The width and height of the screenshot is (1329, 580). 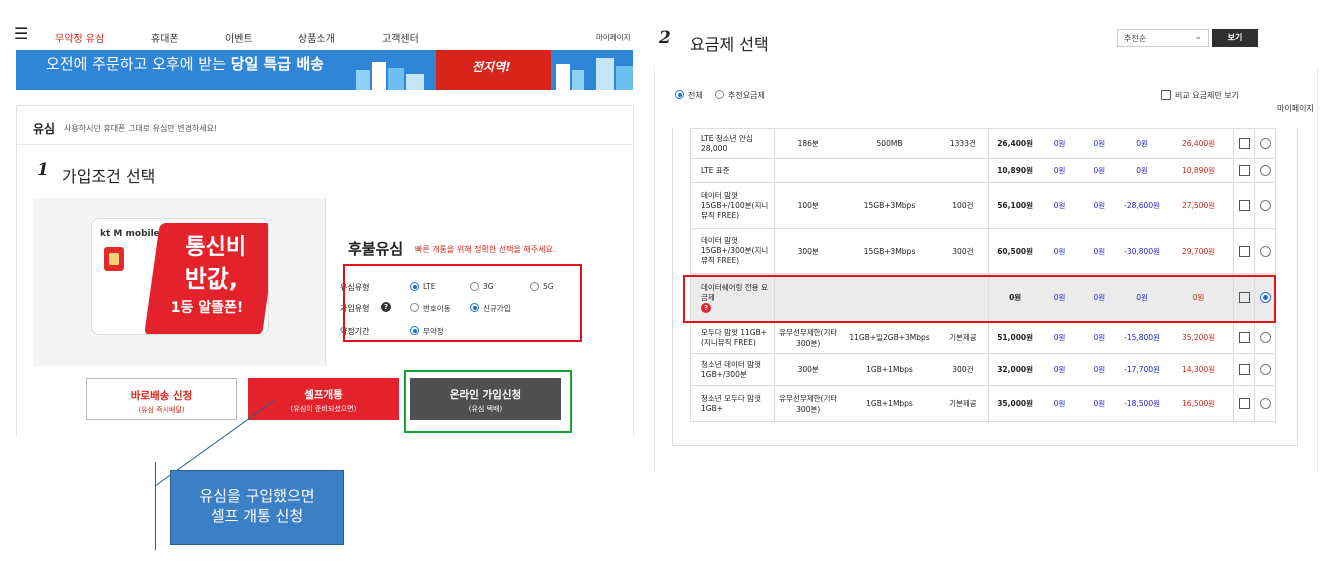 I want to click on plan-voice, so click(x=807, y=170).